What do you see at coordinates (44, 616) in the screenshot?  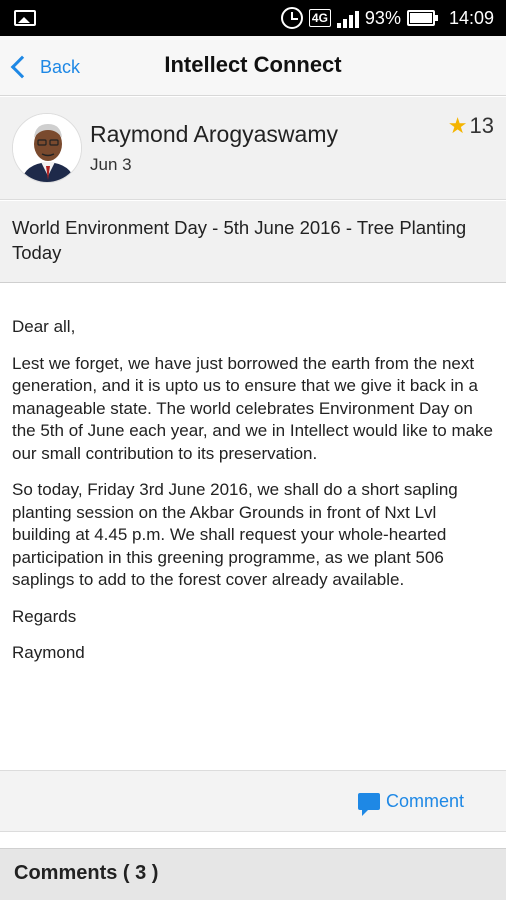 I see `body-paragraph: Regards` at bounding box center [44, 616].